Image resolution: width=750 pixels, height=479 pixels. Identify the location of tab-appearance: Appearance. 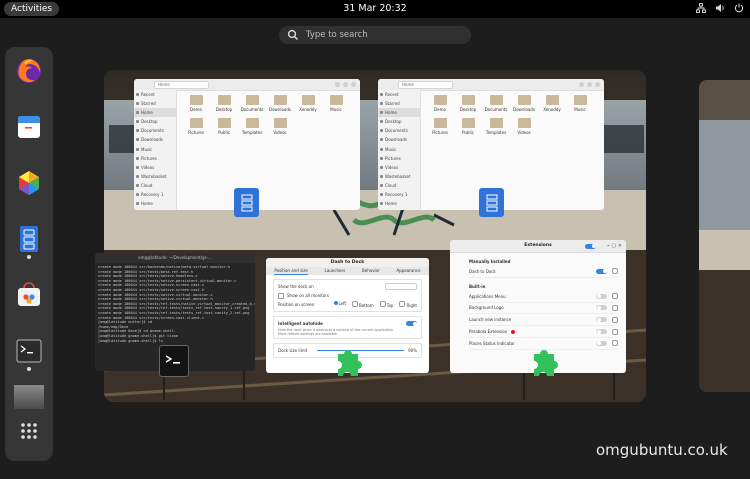
(409, 271).